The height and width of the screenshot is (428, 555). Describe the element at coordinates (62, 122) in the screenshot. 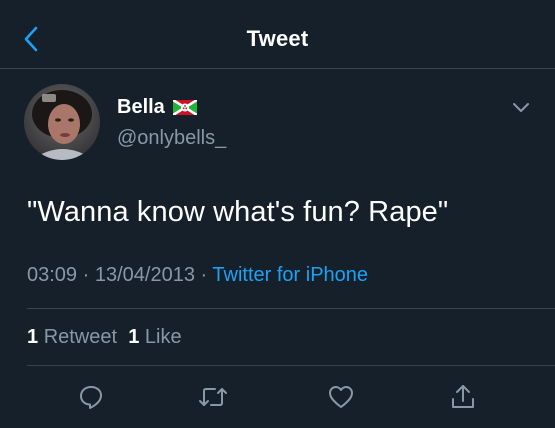

I see `avatar` at that location.